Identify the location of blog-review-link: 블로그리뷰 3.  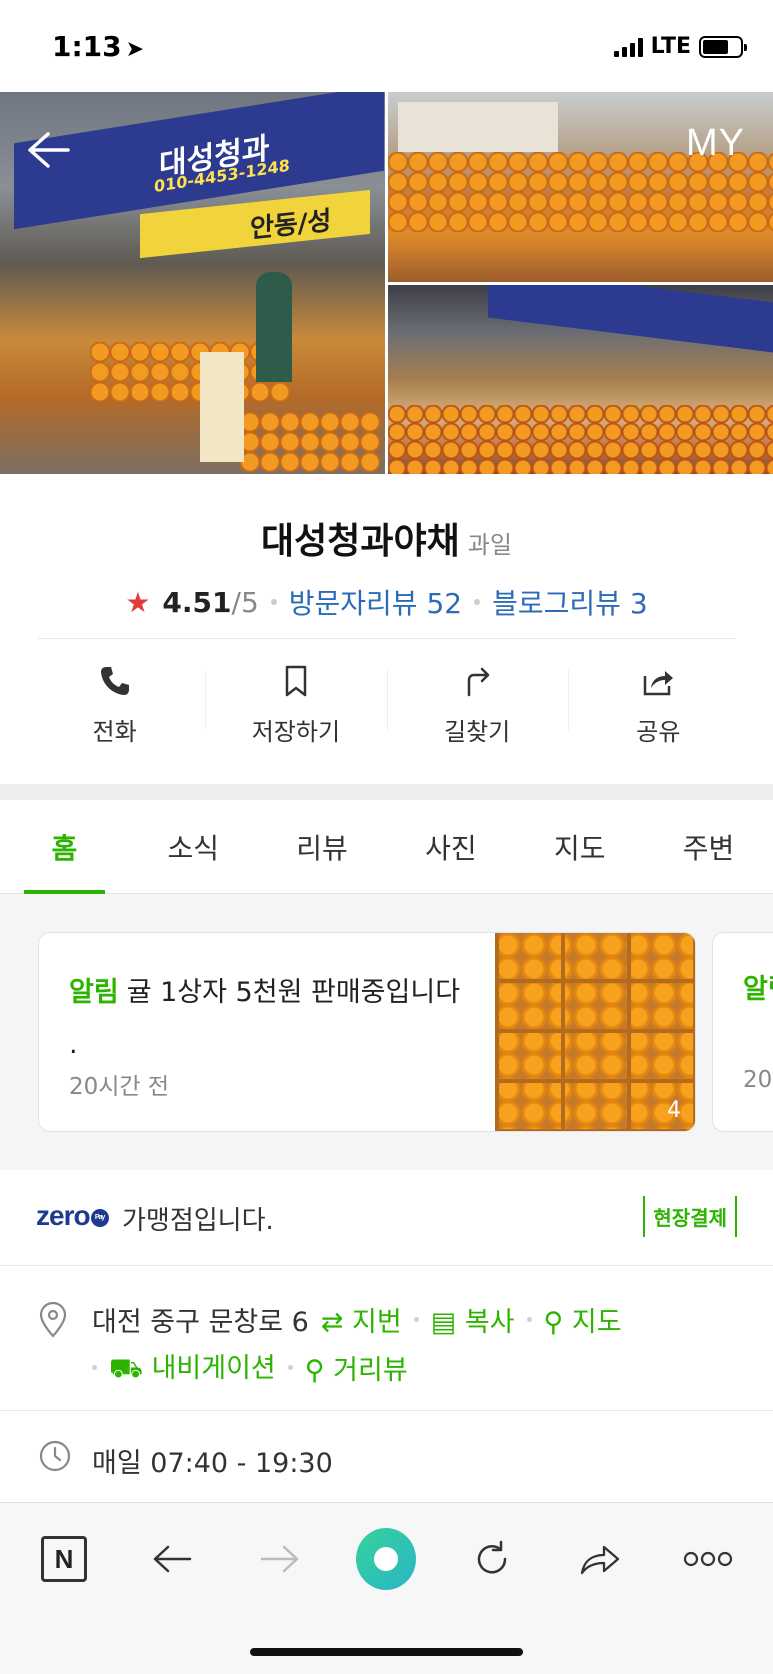
(570, 602).